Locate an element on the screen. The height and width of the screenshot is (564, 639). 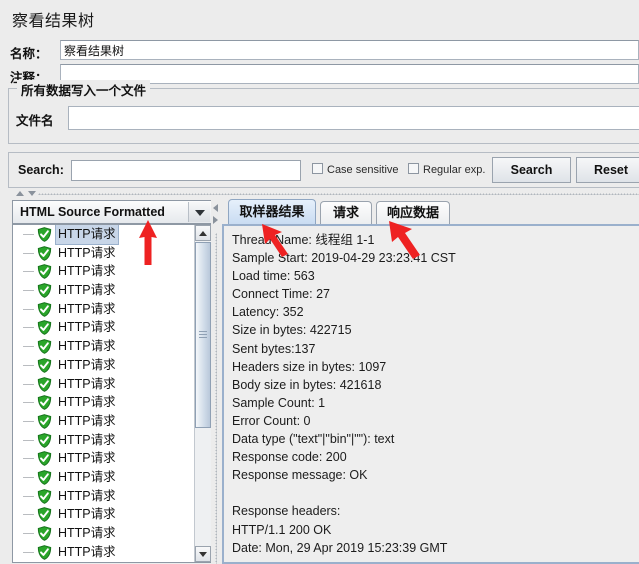
filename-row: 文件名 is located at coordinates (327, 118).